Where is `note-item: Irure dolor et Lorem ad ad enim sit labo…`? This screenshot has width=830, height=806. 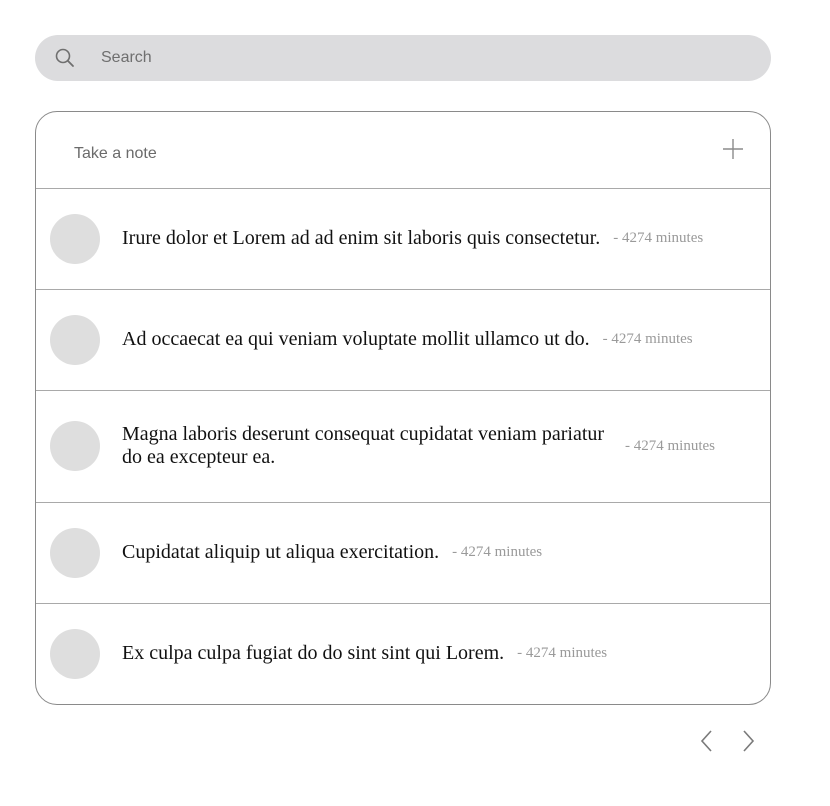
note-item: Irure dolor et Lorem ad ad enim sit labo… is located at coordinates (403, 239).